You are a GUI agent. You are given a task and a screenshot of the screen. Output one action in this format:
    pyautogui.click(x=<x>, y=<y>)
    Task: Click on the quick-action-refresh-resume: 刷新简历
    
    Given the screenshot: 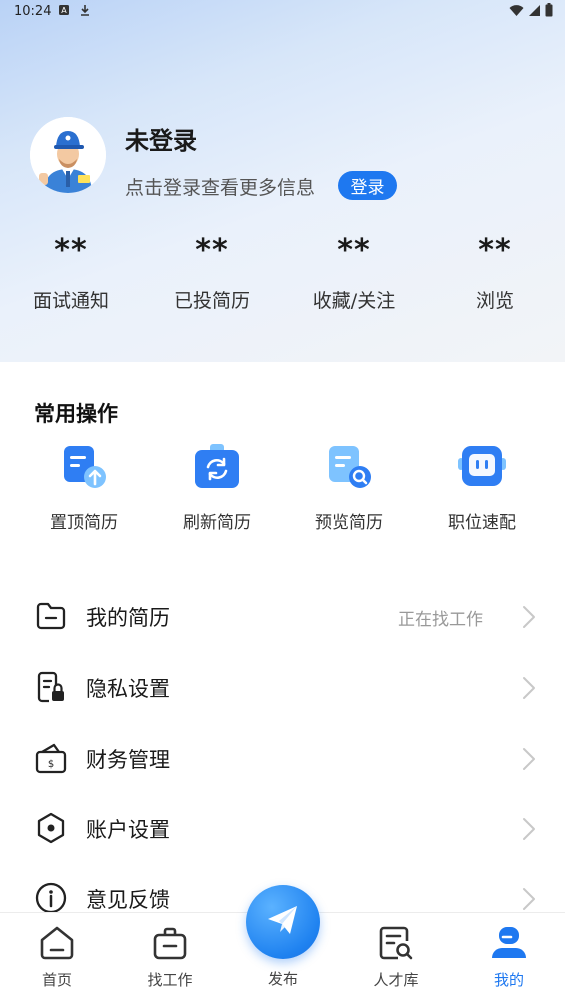 What is the action you would take?
    pyautogui.click(x=217, y=487)
    